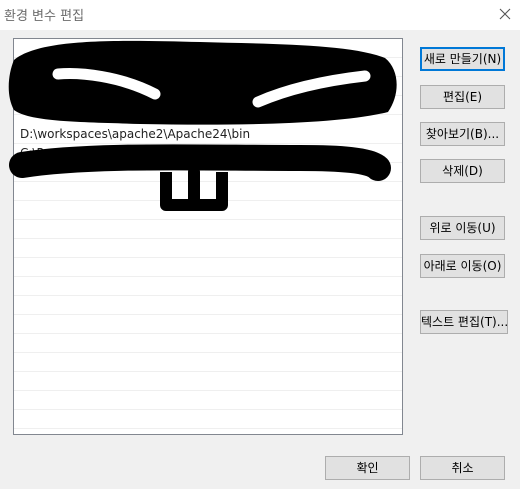 This screenshot has width=520, height=489. Describe the element at coordinates (462, 266) in the screenshot. I see `move-down-button: 아래로 이동(O)` at that location.